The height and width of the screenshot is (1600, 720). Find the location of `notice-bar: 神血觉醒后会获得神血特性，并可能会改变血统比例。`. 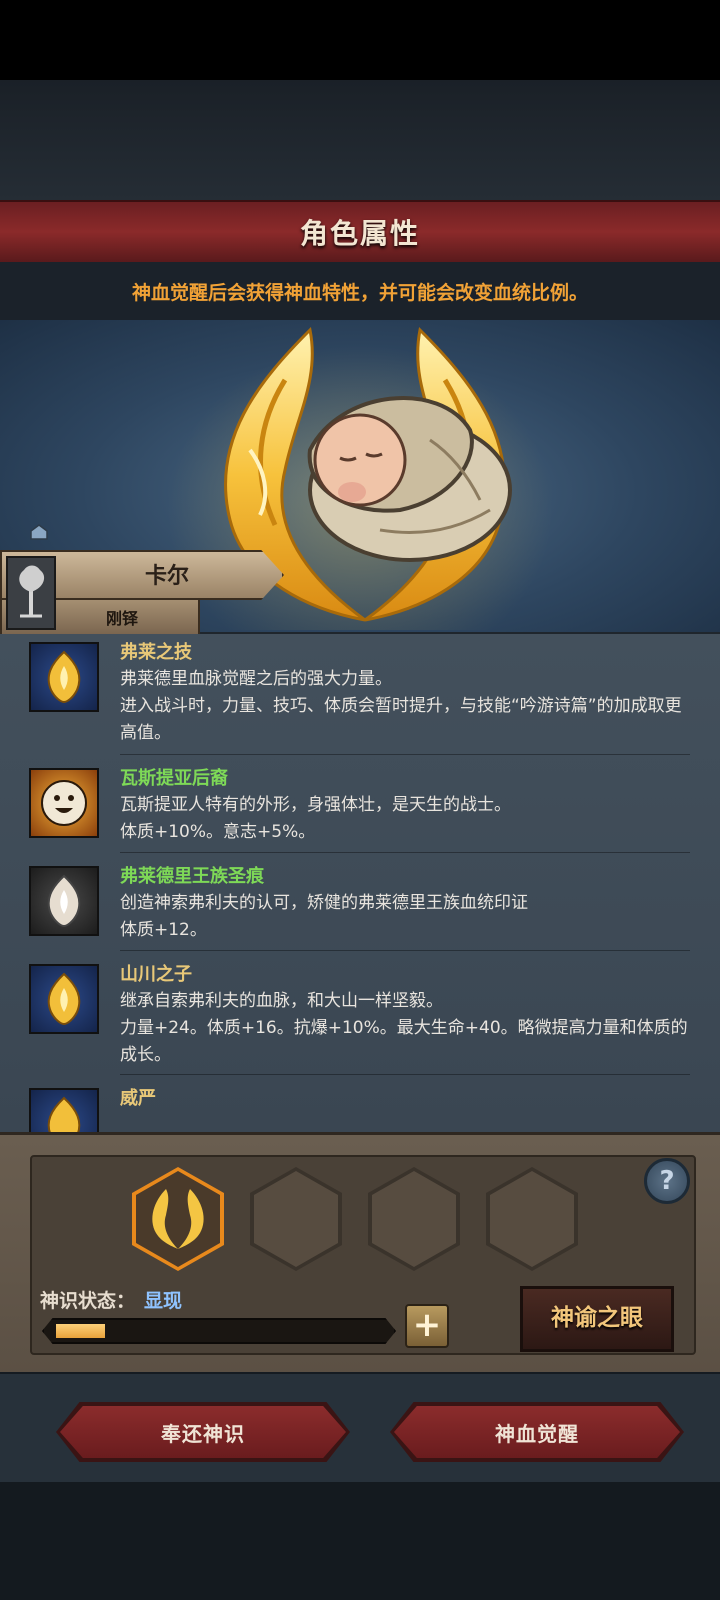

notice-bar: 神血觉醒后会获得神血特性，并可能会改变血统比例。 is located at coordinates (360, 291).